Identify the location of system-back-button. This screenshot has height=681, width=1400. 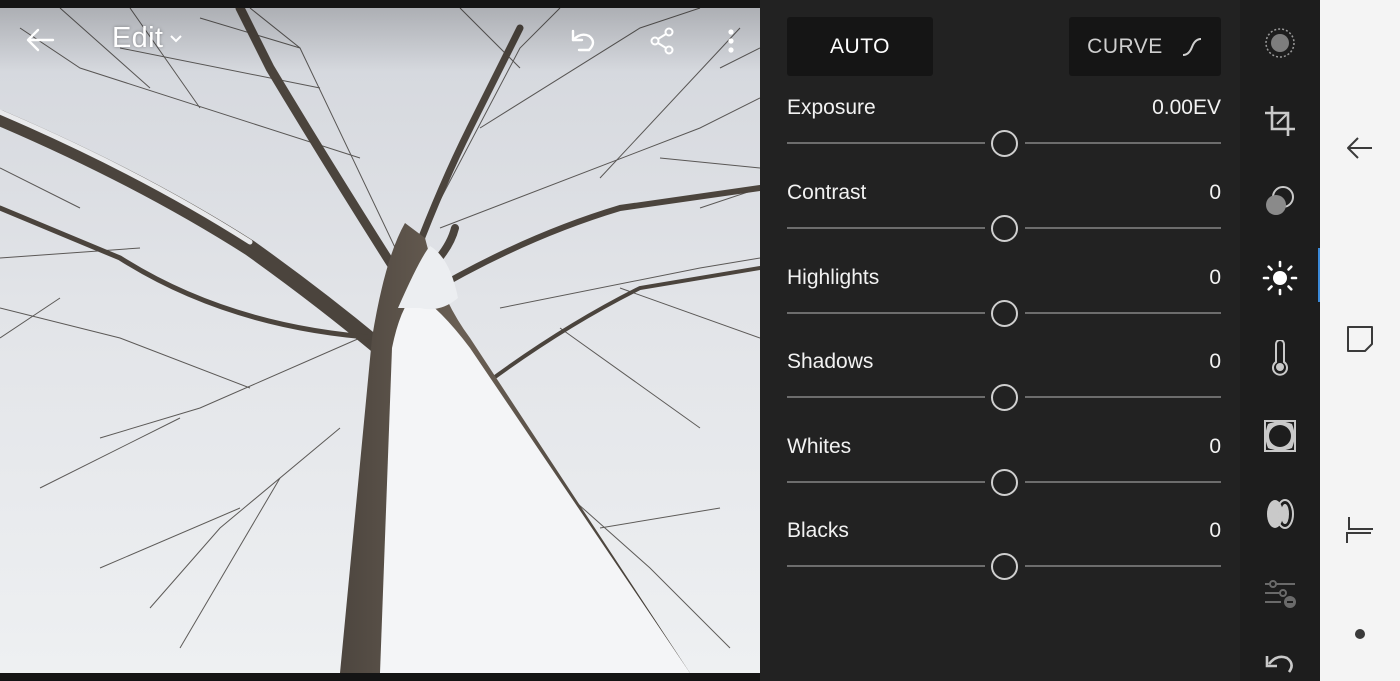
(1360, 148).